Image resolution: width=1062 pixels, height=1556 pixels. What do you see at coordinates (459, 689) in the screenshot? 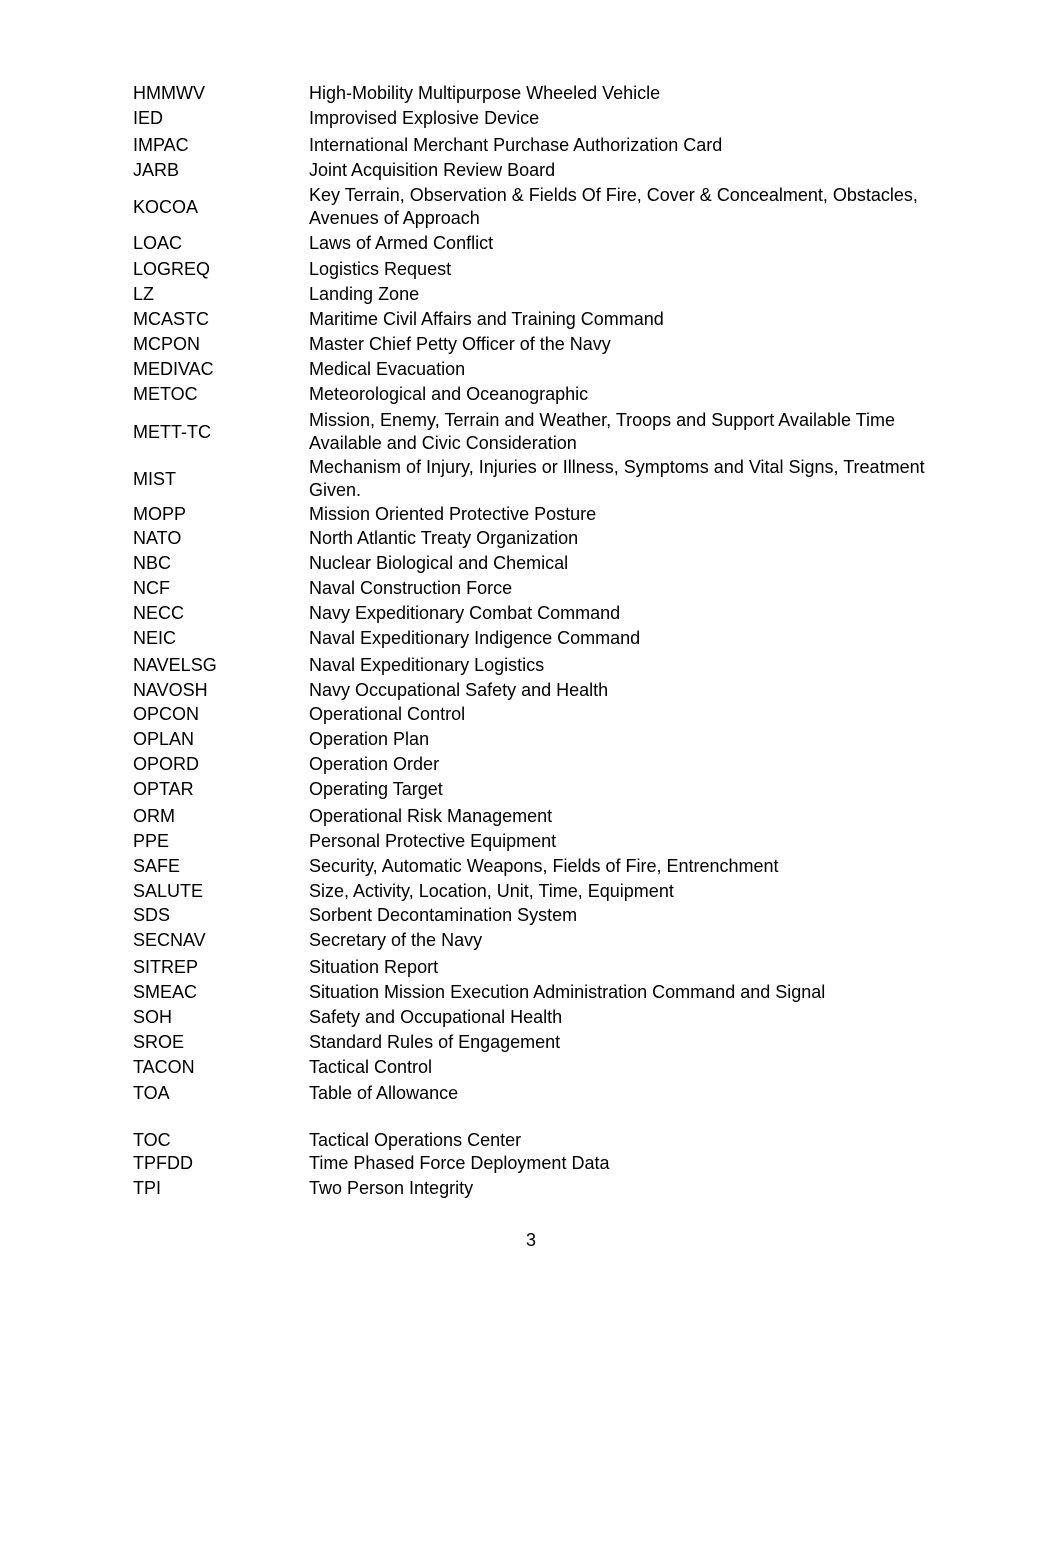
I see `acronym-definition: Navy Occupational Safety and Health` at bounding box center [459, 689].